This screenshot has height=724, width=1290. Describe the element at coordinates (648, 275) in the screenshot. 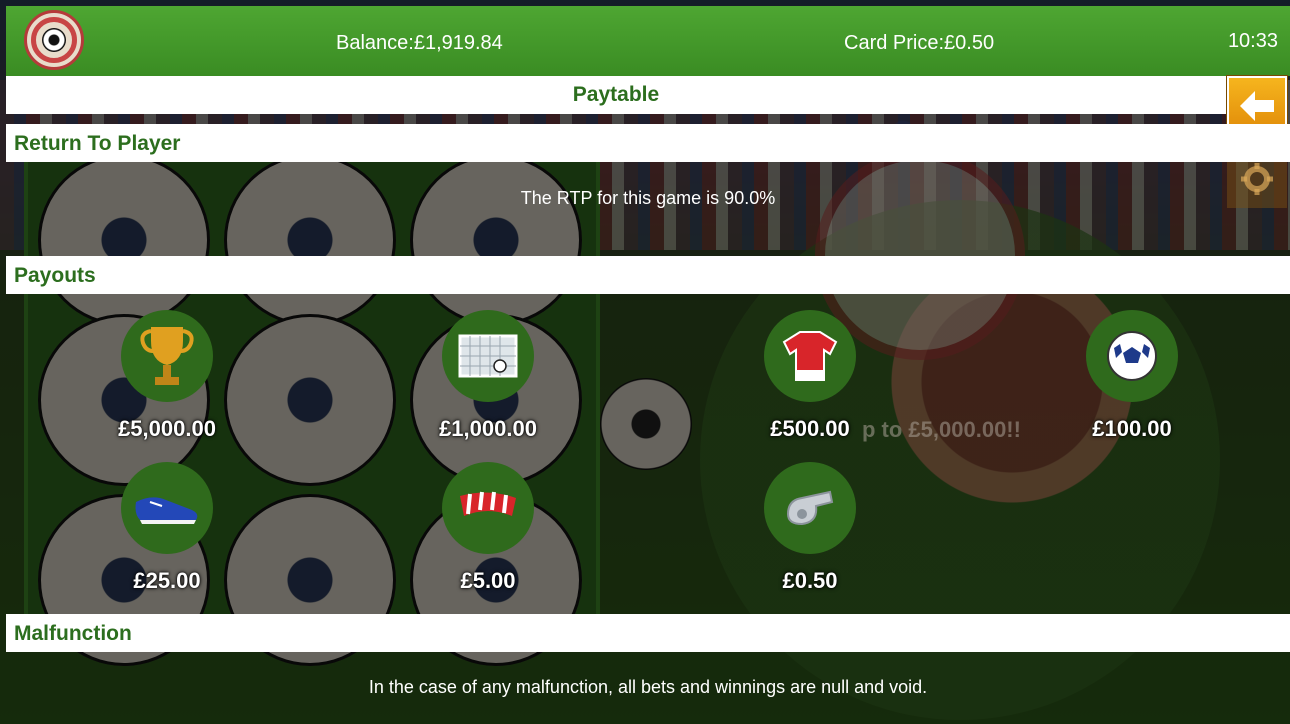

I see `payouts-heading: Payouts` at that location.